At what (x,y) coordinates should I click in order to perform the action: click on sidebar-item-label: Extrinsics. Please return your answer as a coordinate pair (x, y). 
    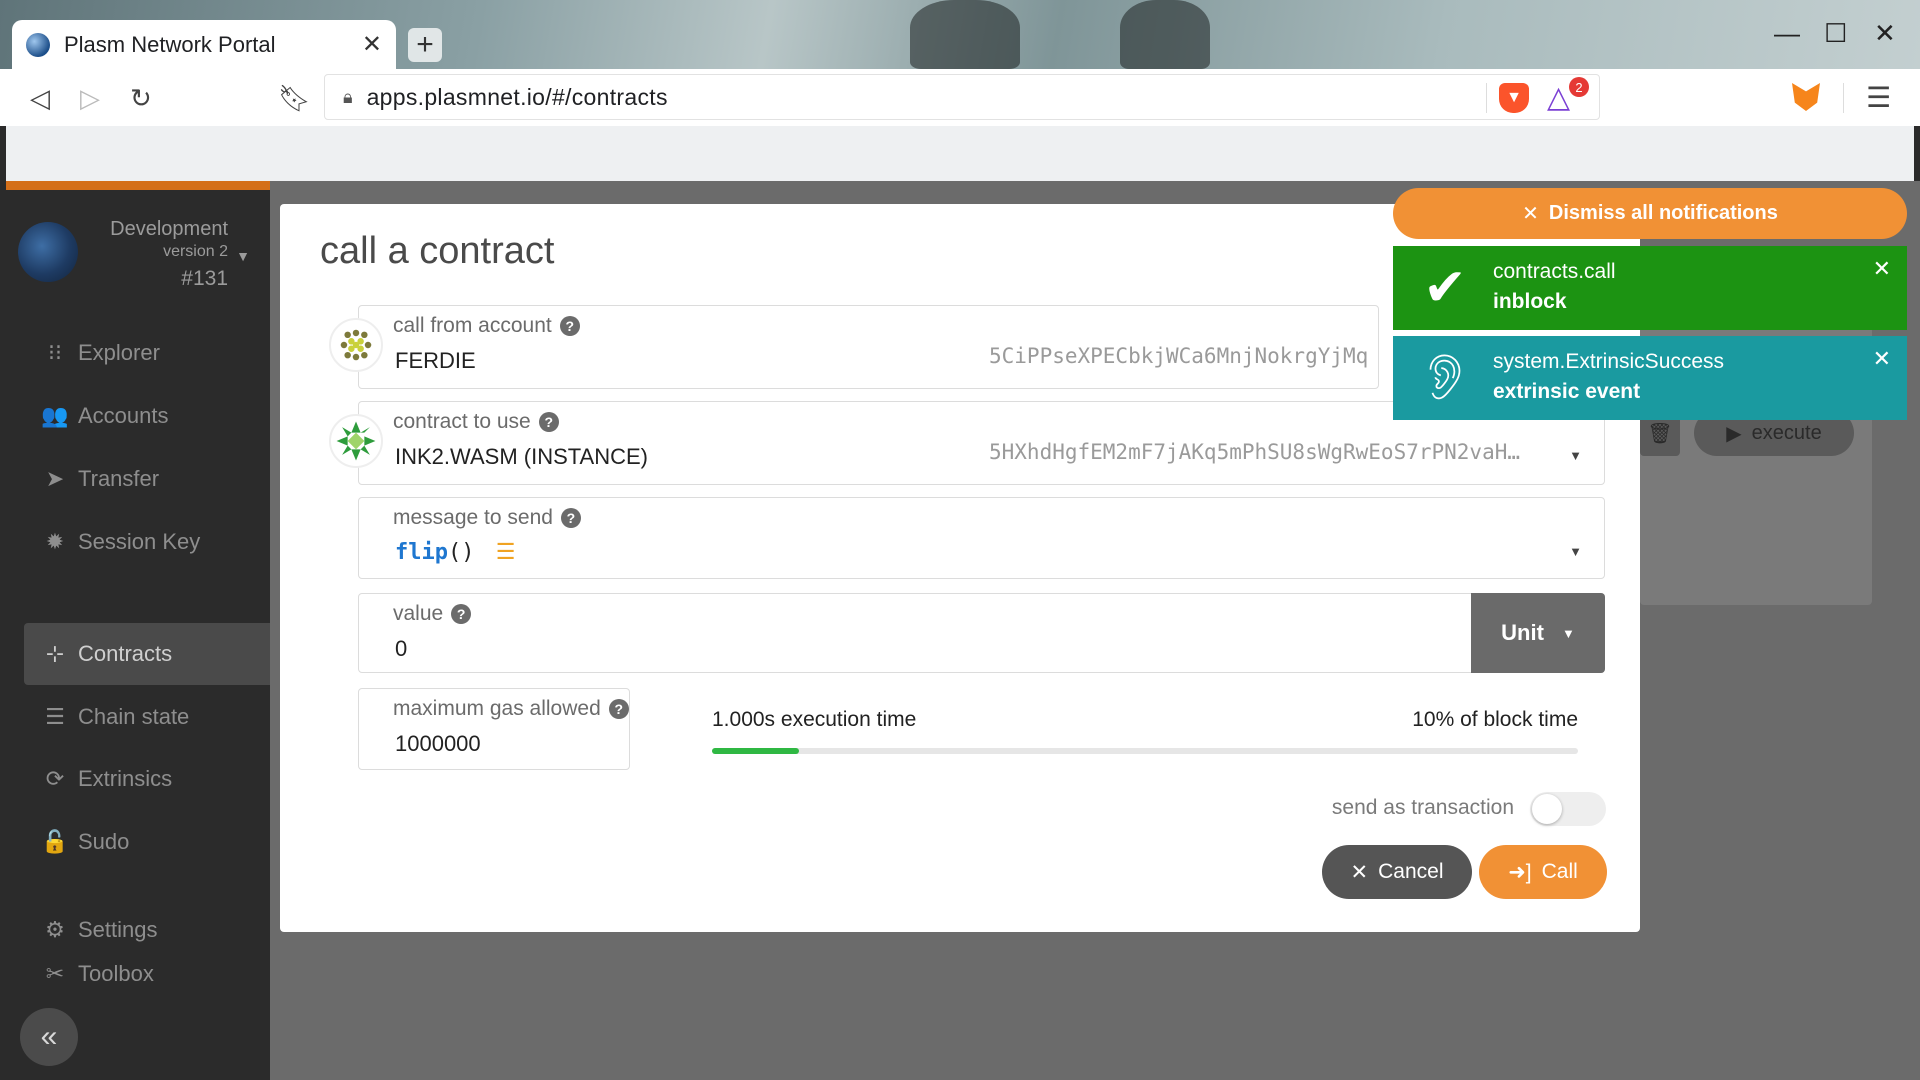
    Looking at the image, I should click on (125, 778).